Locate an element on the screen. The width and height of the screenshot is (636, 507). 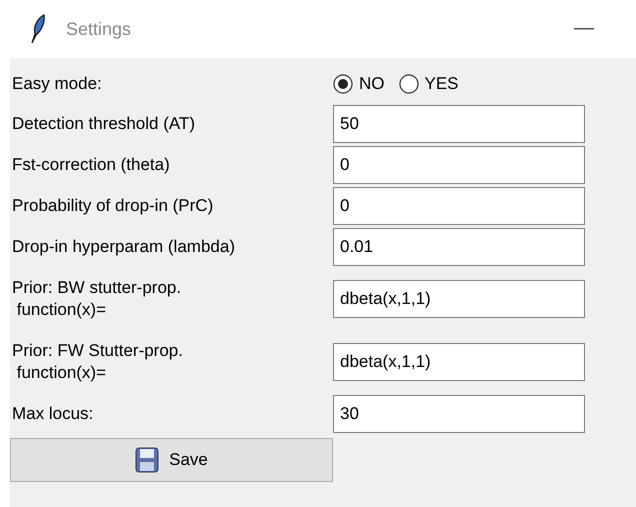
setting-label: Probability of drop-in (PrC) is located at coordinates (112, 206).